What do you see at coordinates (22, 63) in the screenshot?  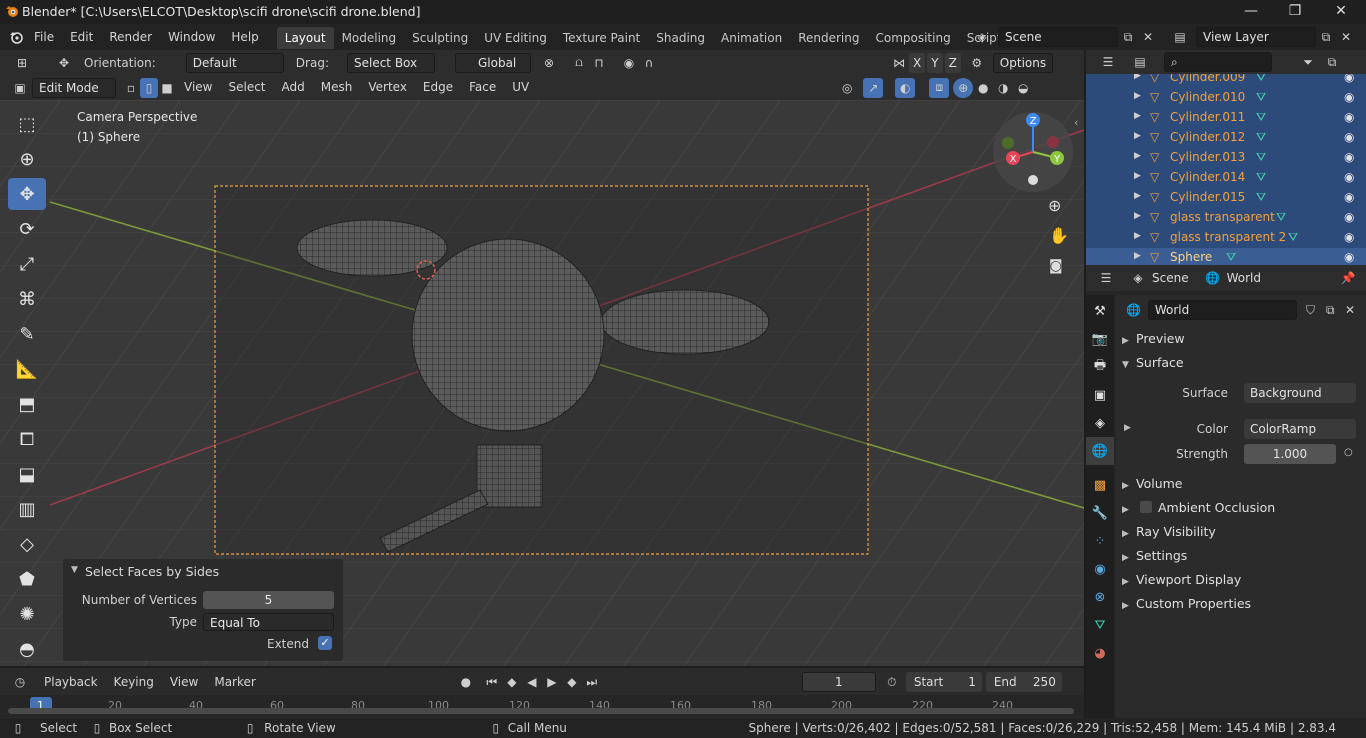 I see `editor-type-icon: ⊞` at bounding box center [22, 63].